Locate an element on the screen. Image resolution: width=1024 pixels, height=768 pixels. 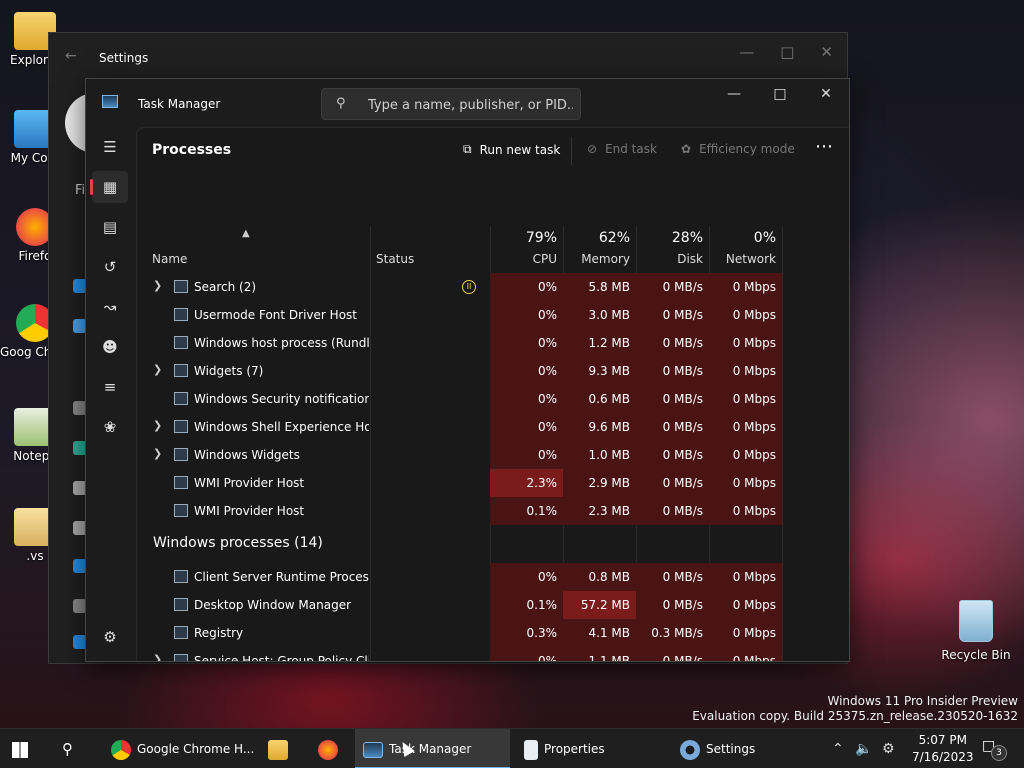
volume-icon: 🔈 is located at coordinates (863, 748).